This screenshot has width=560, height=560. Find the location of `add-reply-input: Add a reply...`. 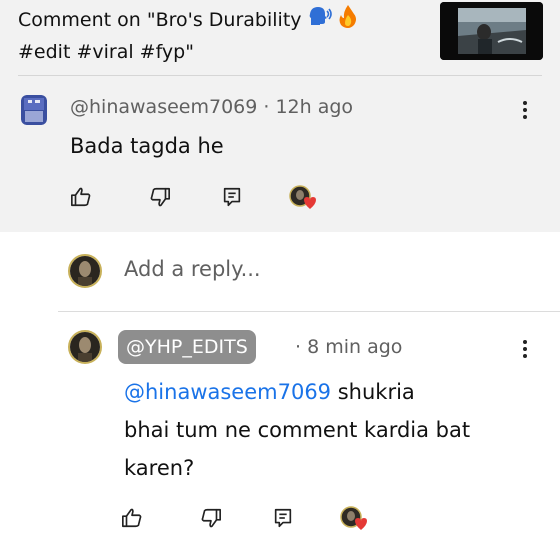

add-reply-input: Add a reply... is located at coordinates (192, 269).